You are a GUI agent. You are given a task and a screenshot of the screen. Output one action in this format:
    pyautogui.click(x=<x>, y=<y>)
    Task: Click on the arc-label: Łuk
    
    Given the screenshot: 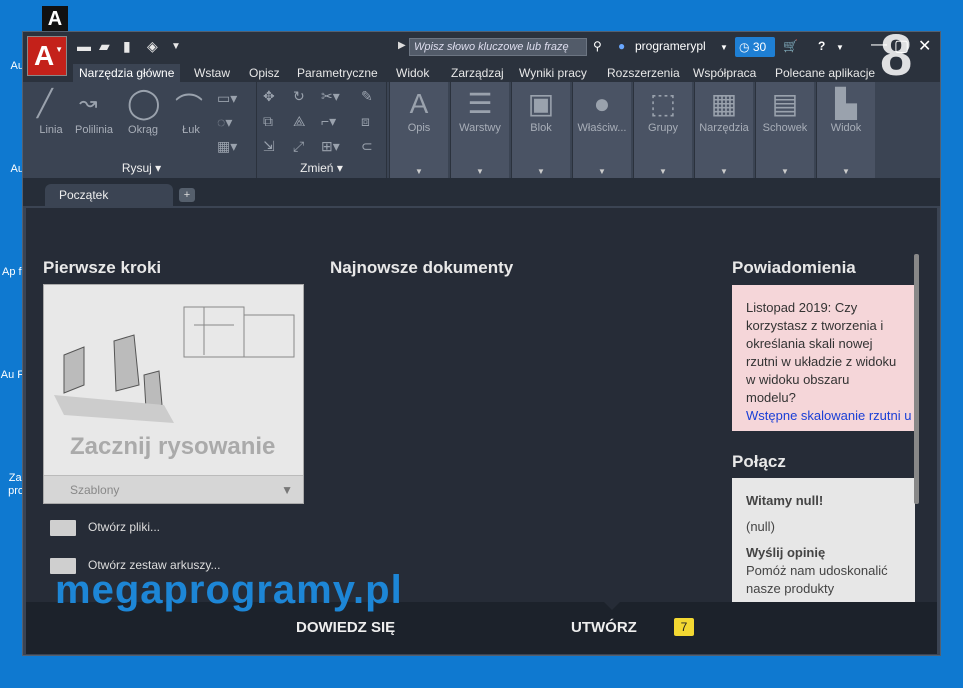 What is the action you would take?
    pyautogui.click(x=191, y=130)
    